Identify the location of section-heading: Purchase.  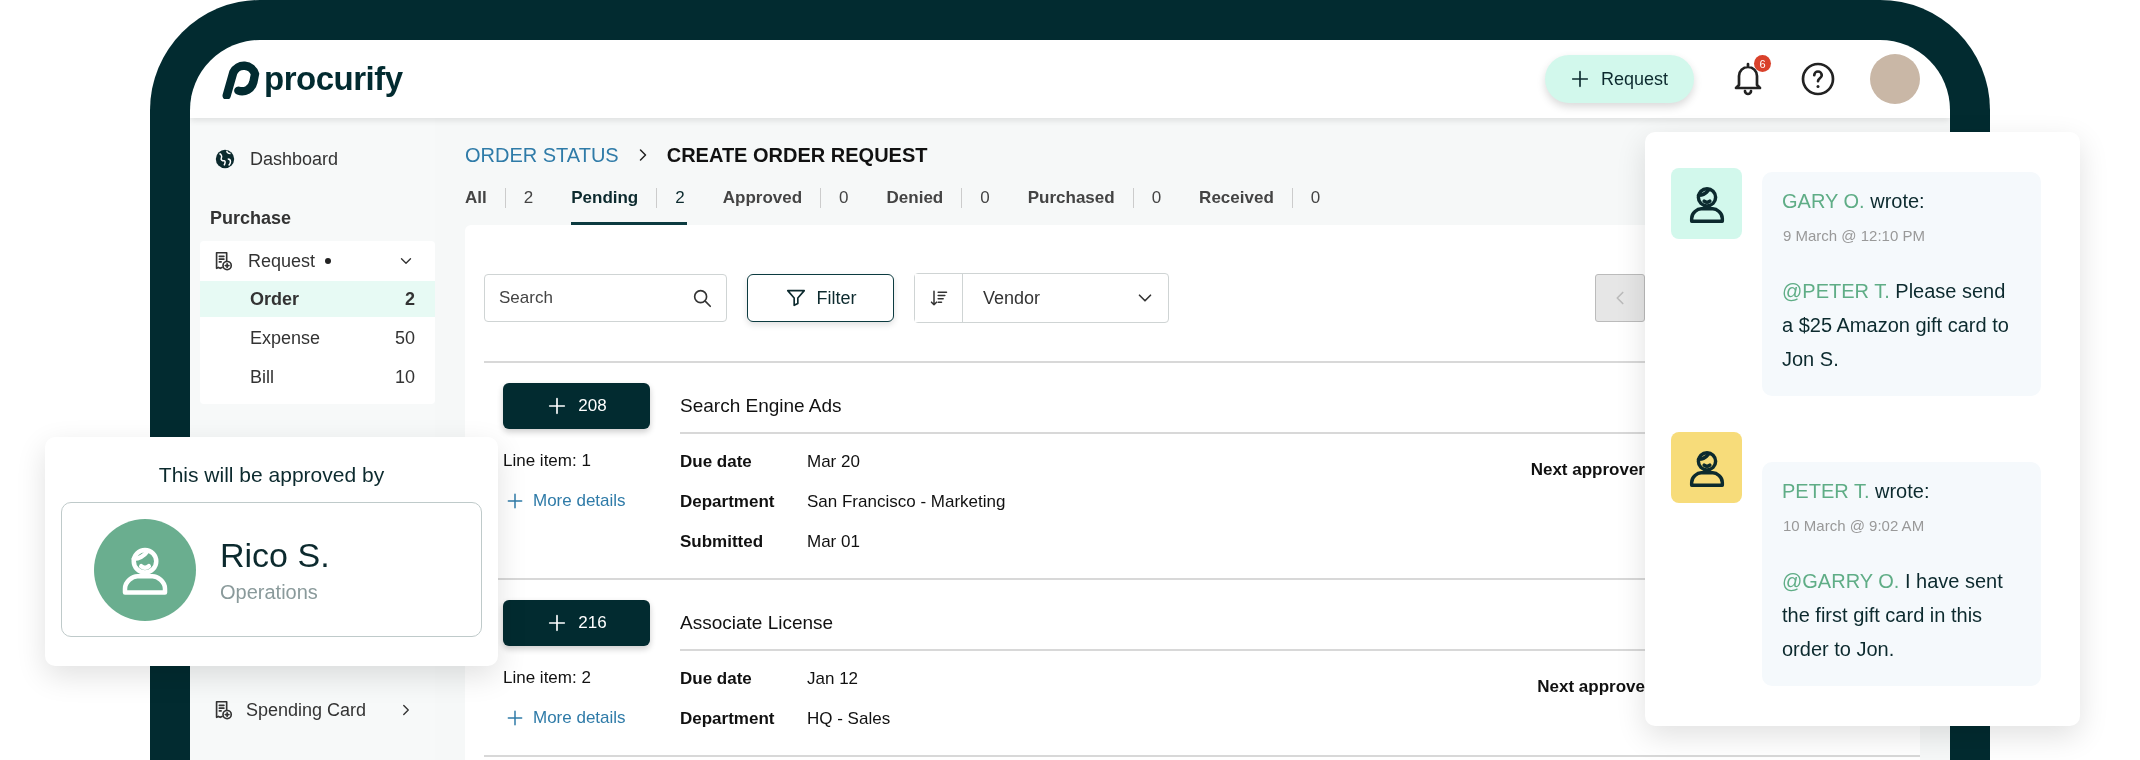
(251, 218).